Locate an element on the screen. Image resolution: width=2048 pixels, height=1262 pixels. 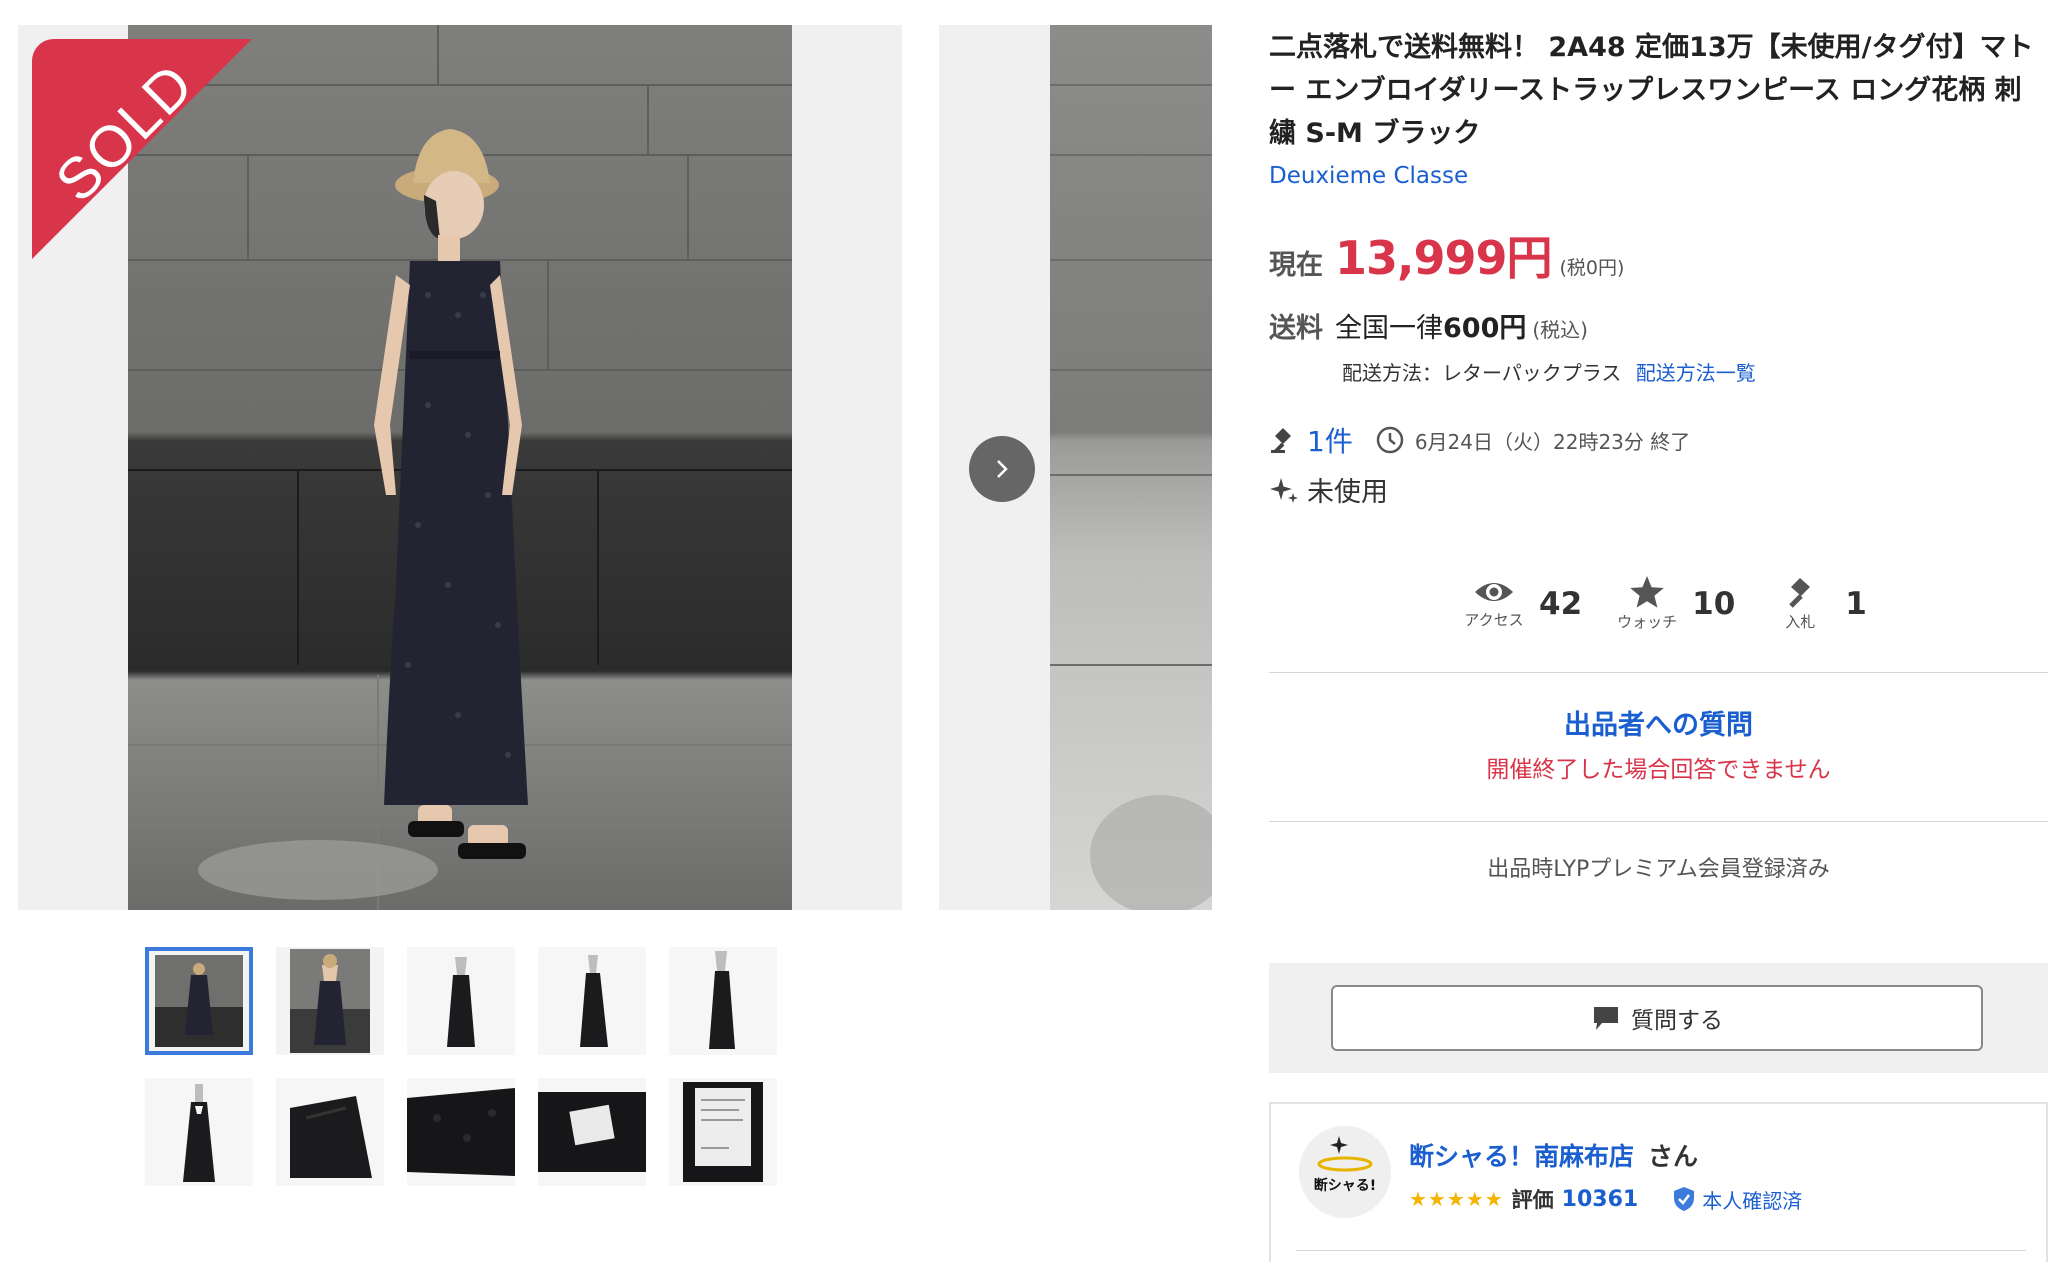
seller-avatar: 断シャる! is located at coordinates (1345, 1172).